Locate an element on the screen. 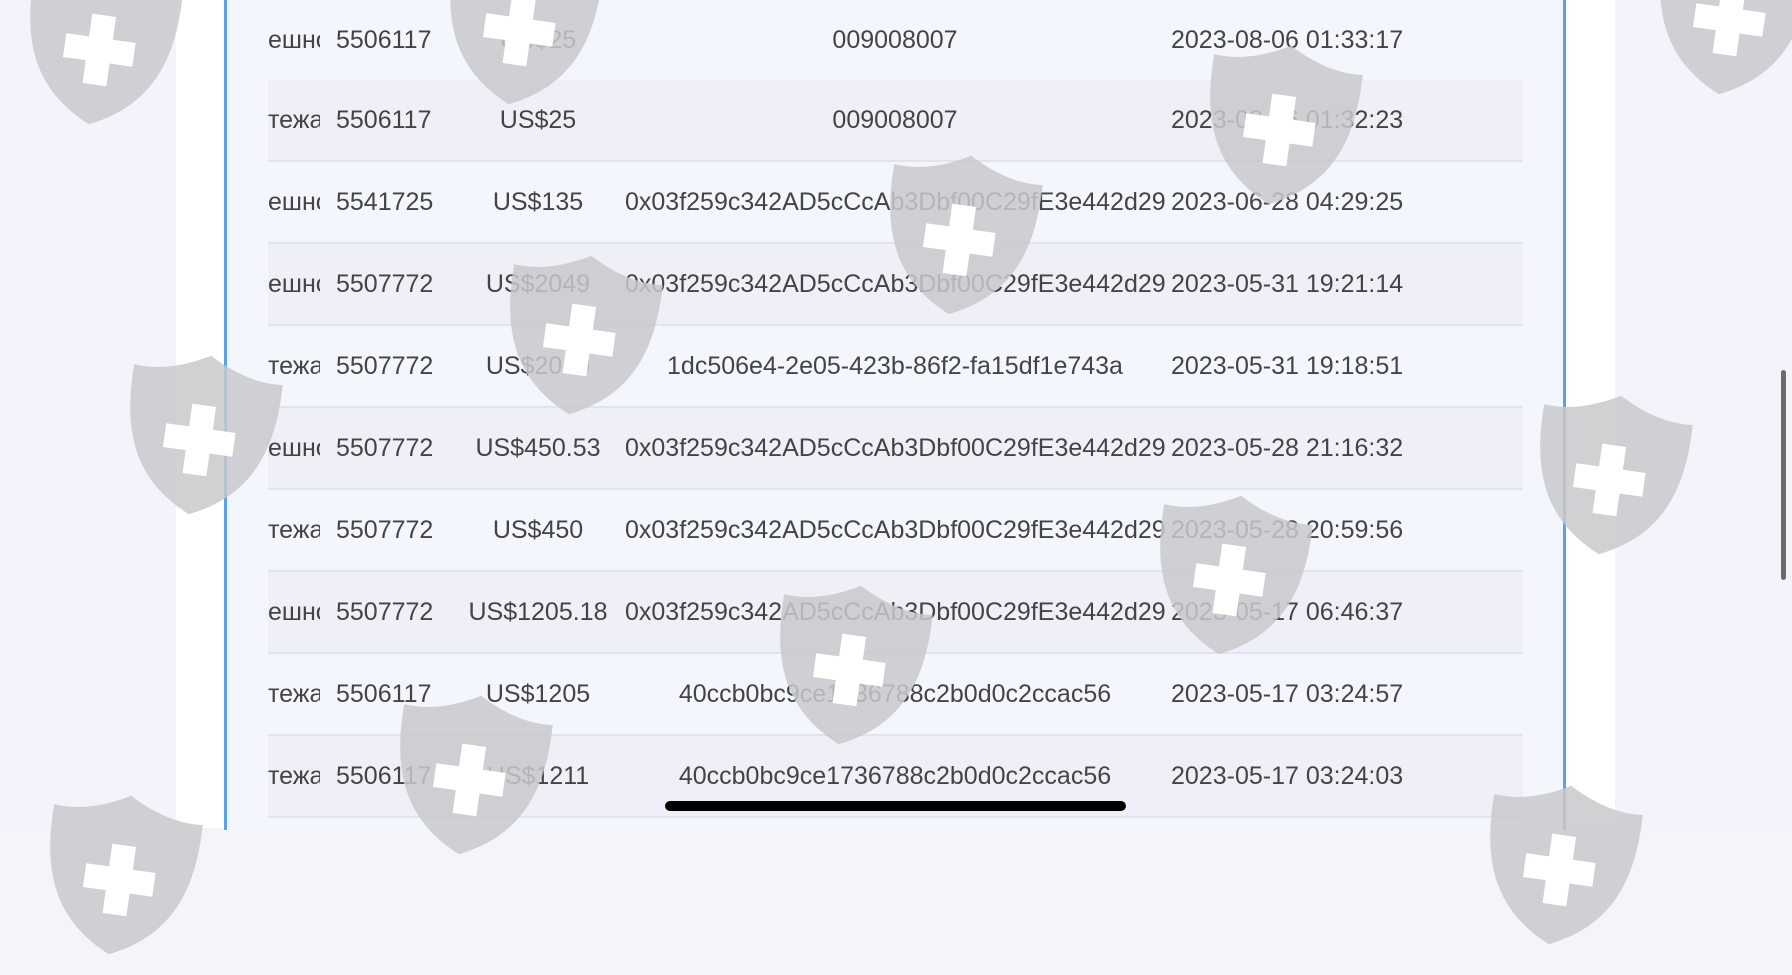 This screenshot has width=1792, height=975. vertical-scrollbar is located at coordinates (1783, 475).